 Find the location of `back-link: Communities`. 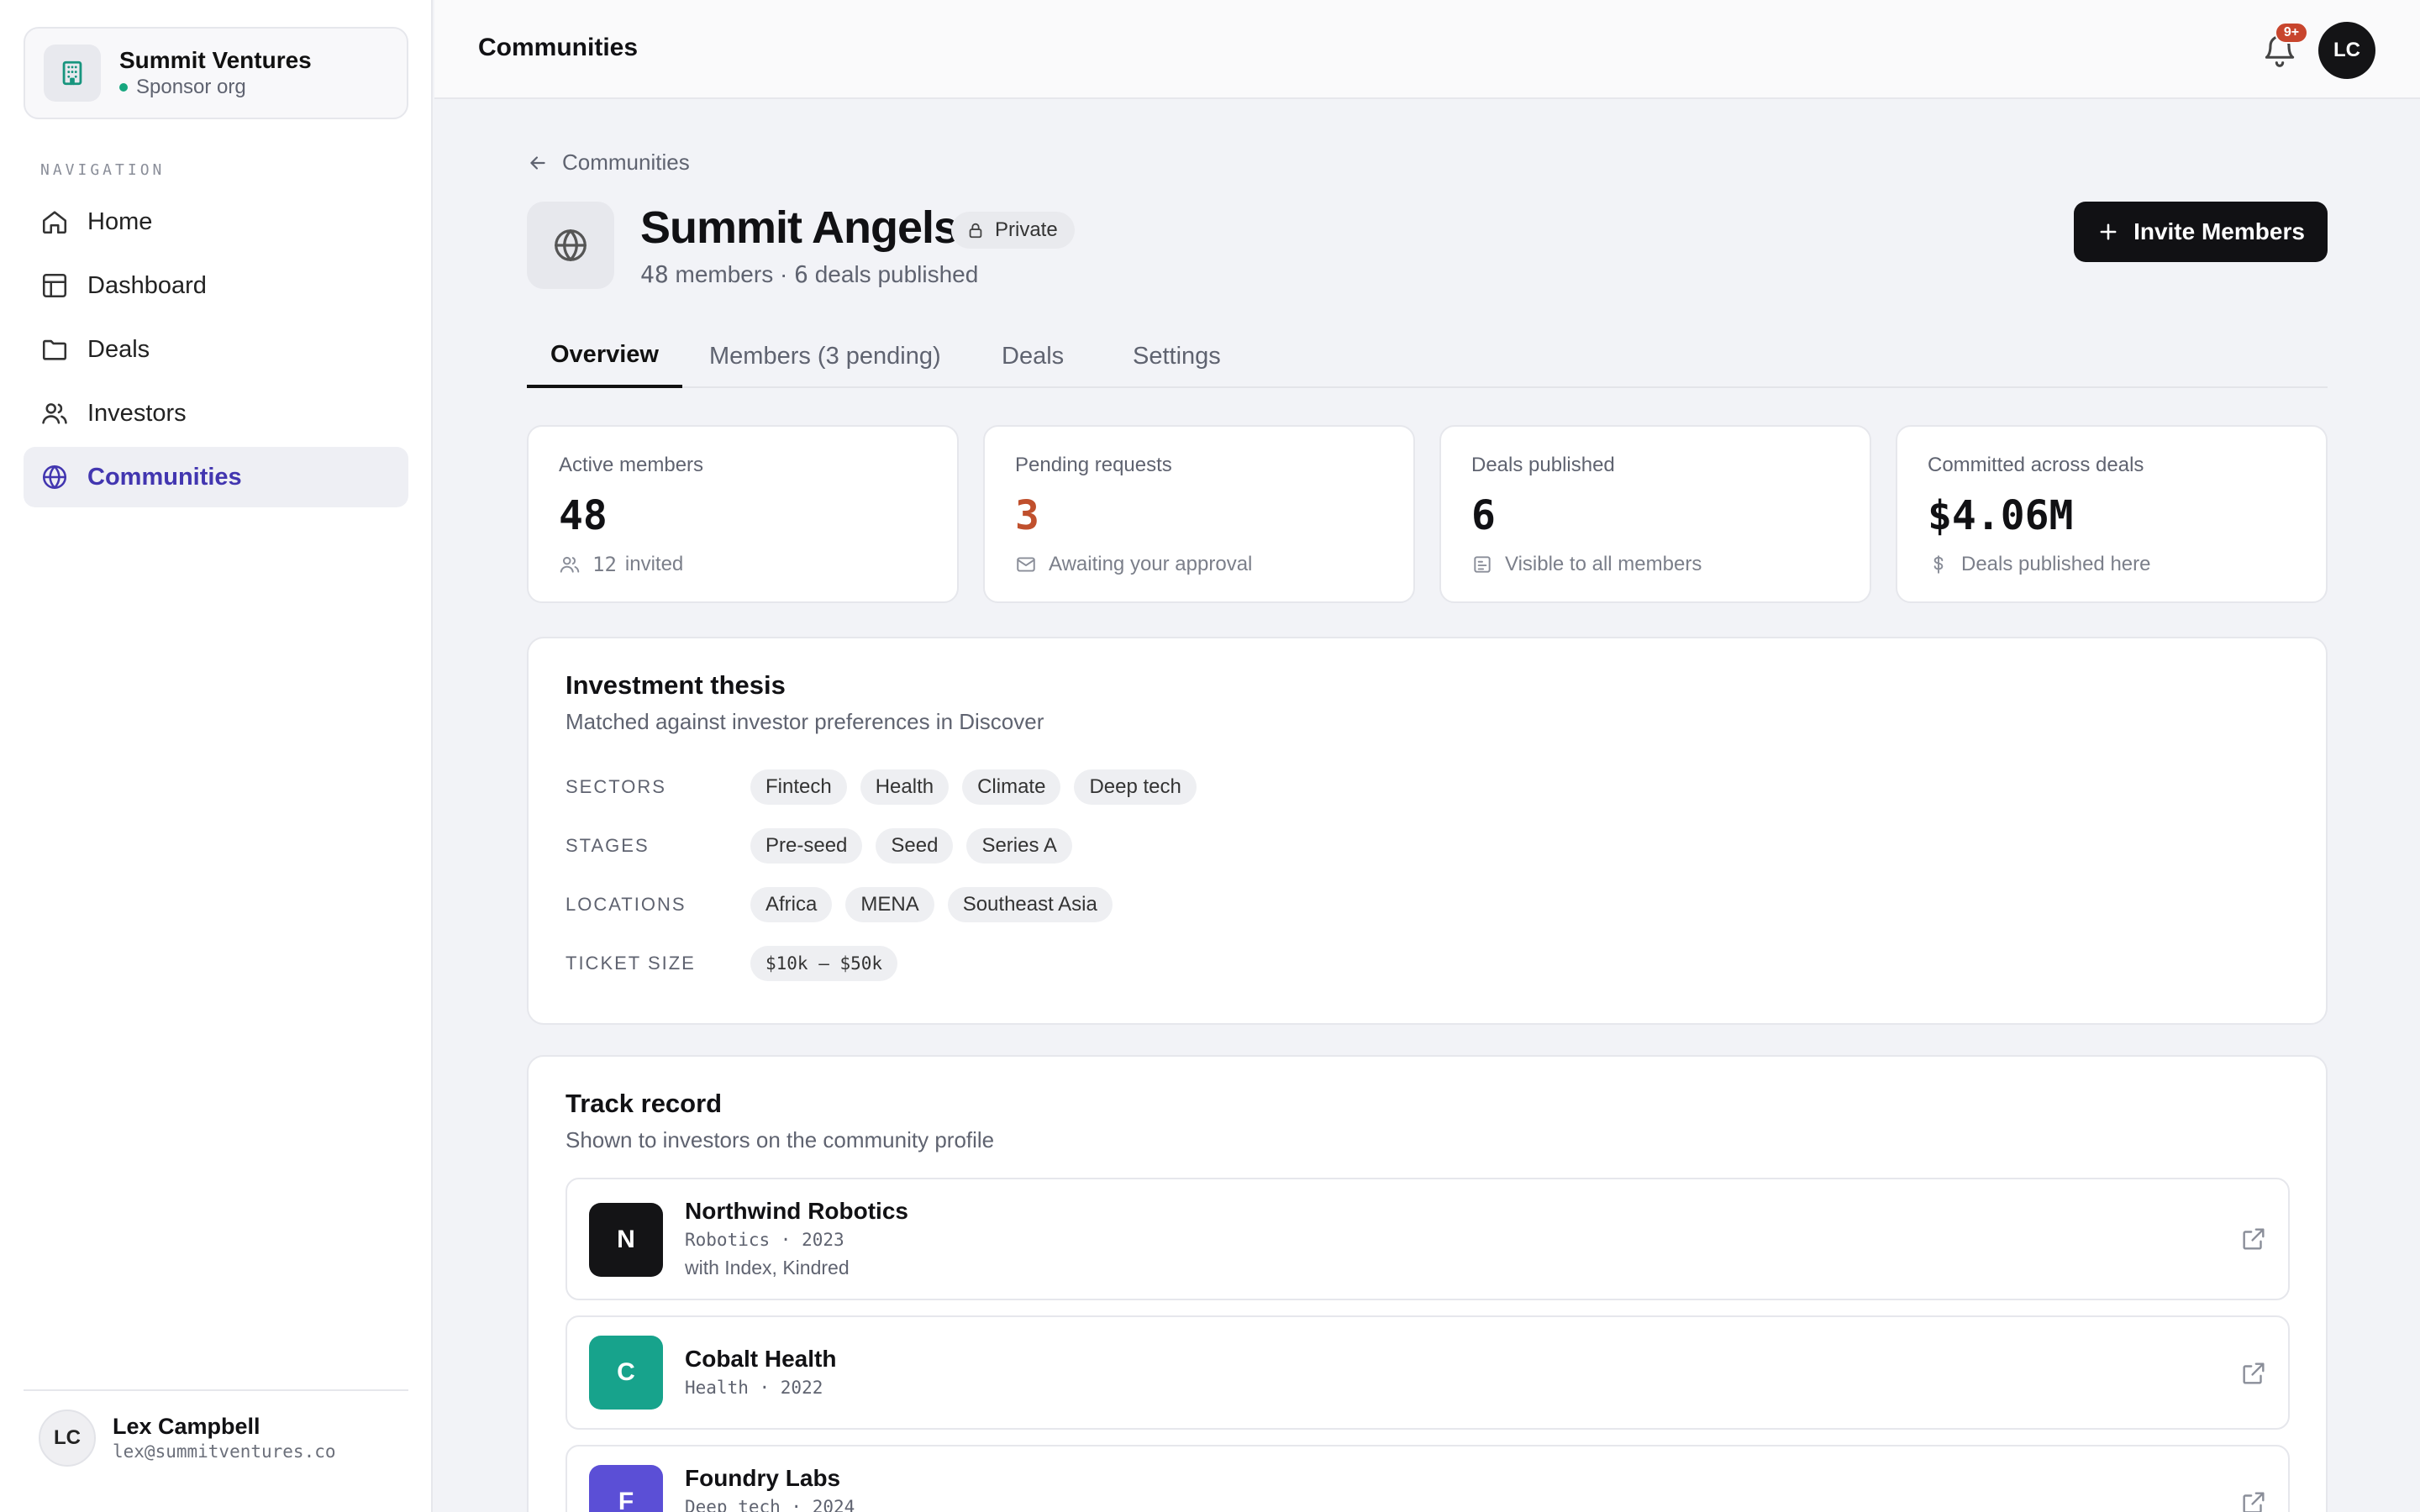

back-link: Communities is located at coordinates (608, 163).